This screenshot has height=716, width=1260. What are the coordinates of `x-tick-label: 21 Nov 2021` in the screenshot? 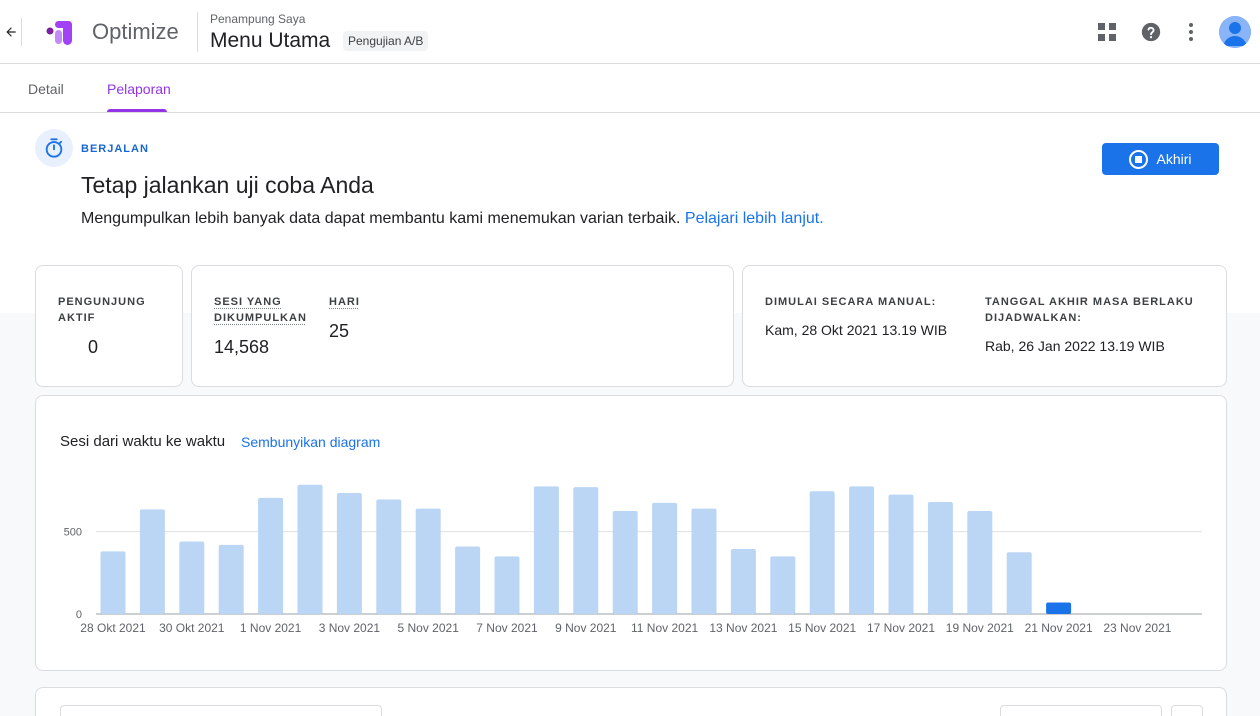 It's located at (1059, 628).